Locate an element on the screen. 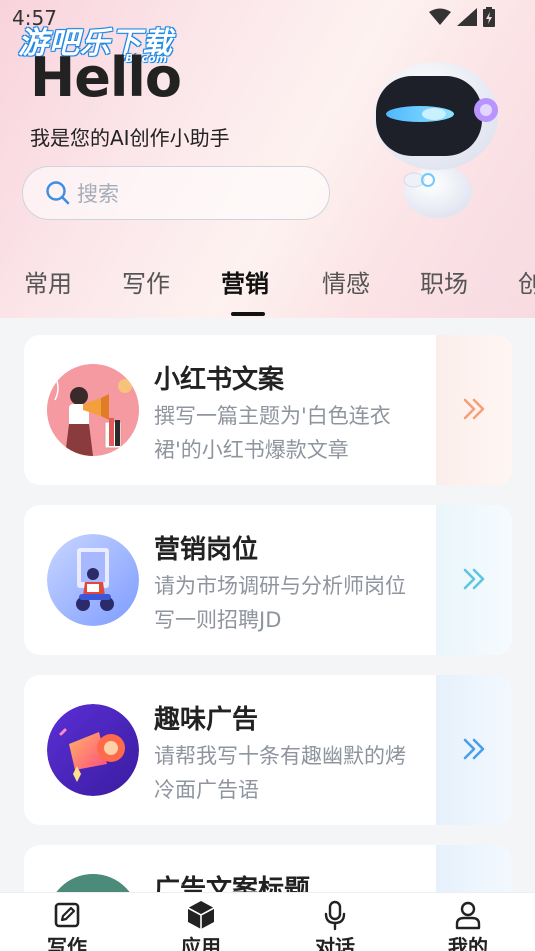 This screenshot has width=535, height=951. template-card: 营销岗位 请为市场调研与分析师岗位写一则招聘JD is located at coordinates (268, 580).